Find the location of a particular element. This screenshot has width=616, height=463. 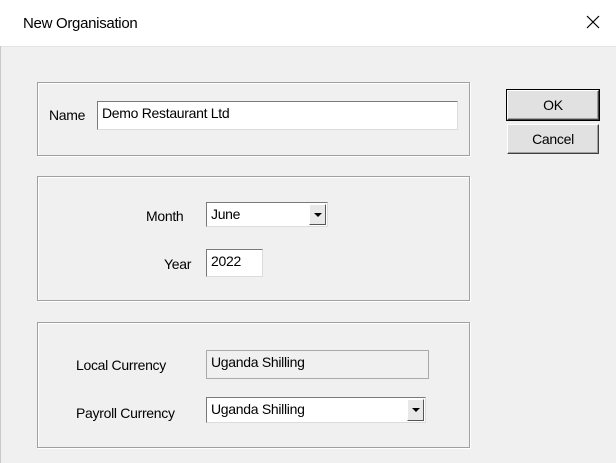

title-bar: New Organisation is located at coordinates (308, 23).